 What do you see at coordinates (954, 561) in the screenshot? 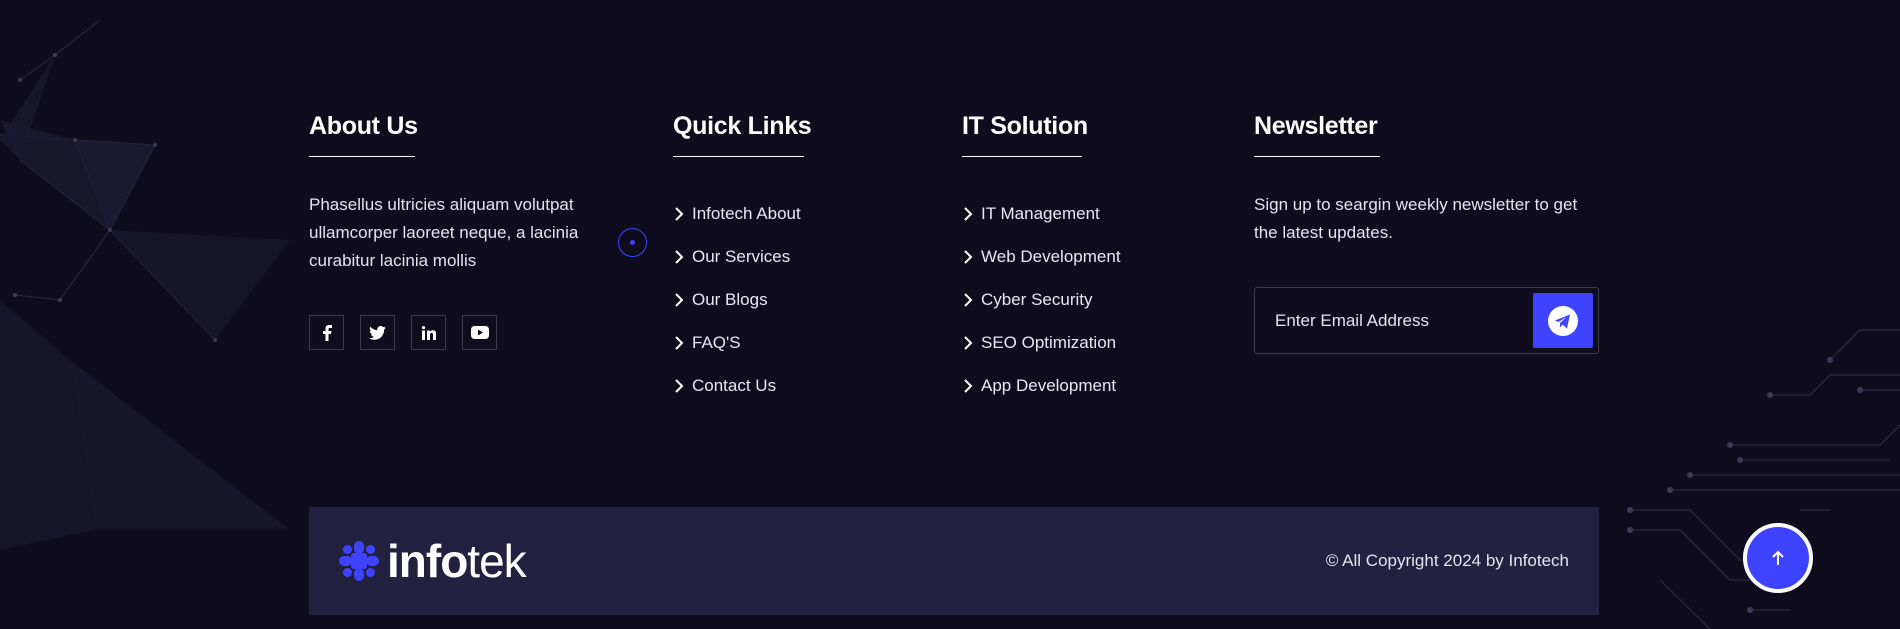
I see `footer-bottom-bar: infotek © All Copyright 2024 by Infotech` at bounding box center [954, 561].